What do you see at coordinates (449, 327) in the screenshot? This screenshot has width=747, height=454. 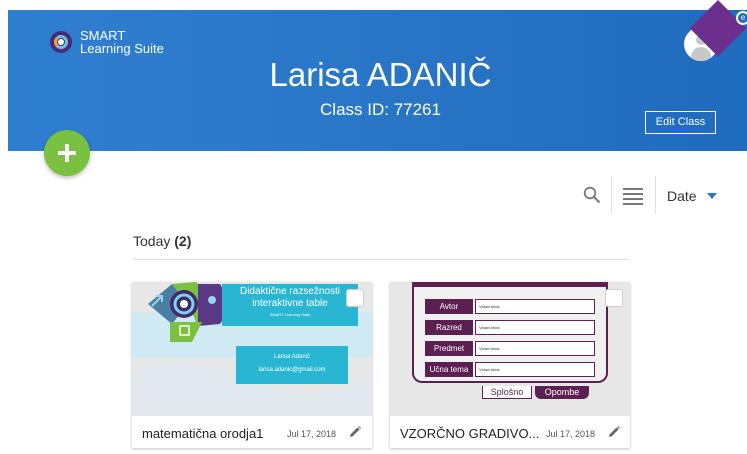 I see `template-row-label: Razred` at bounding box center [449, 327].